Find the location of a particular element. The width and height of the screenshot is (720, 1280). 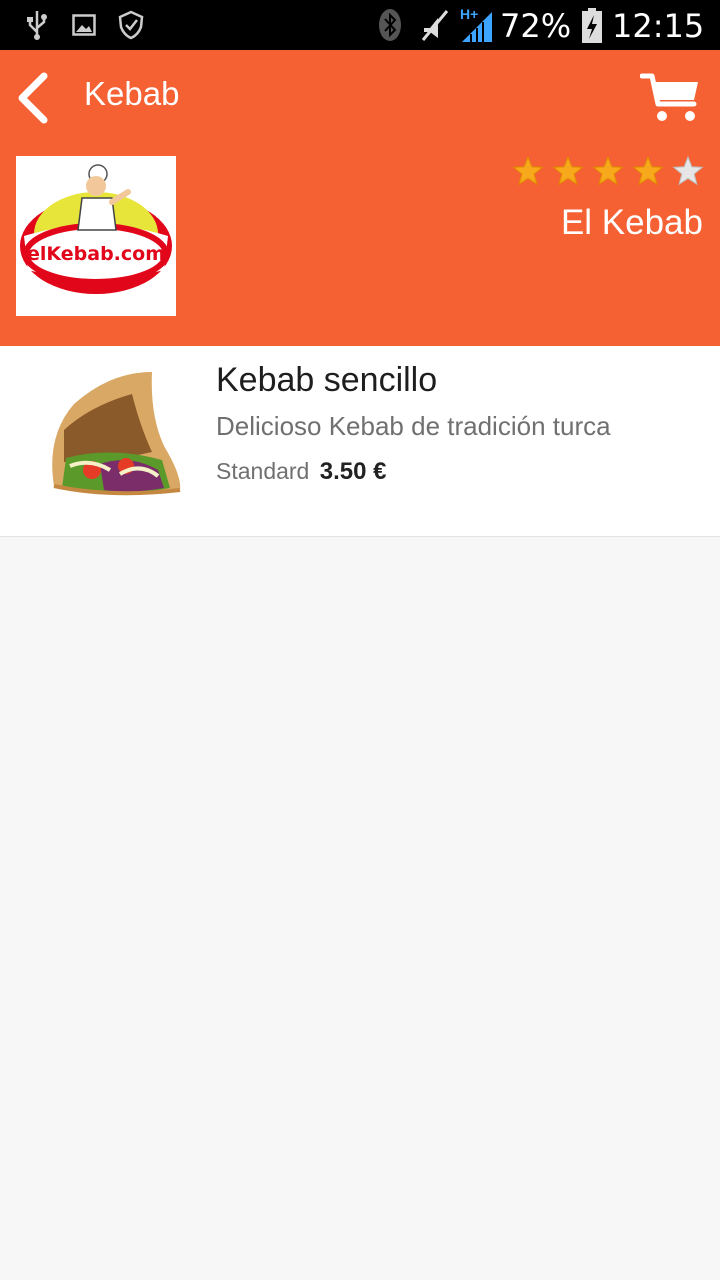

mute-icon is located at coordinates (435, 25).